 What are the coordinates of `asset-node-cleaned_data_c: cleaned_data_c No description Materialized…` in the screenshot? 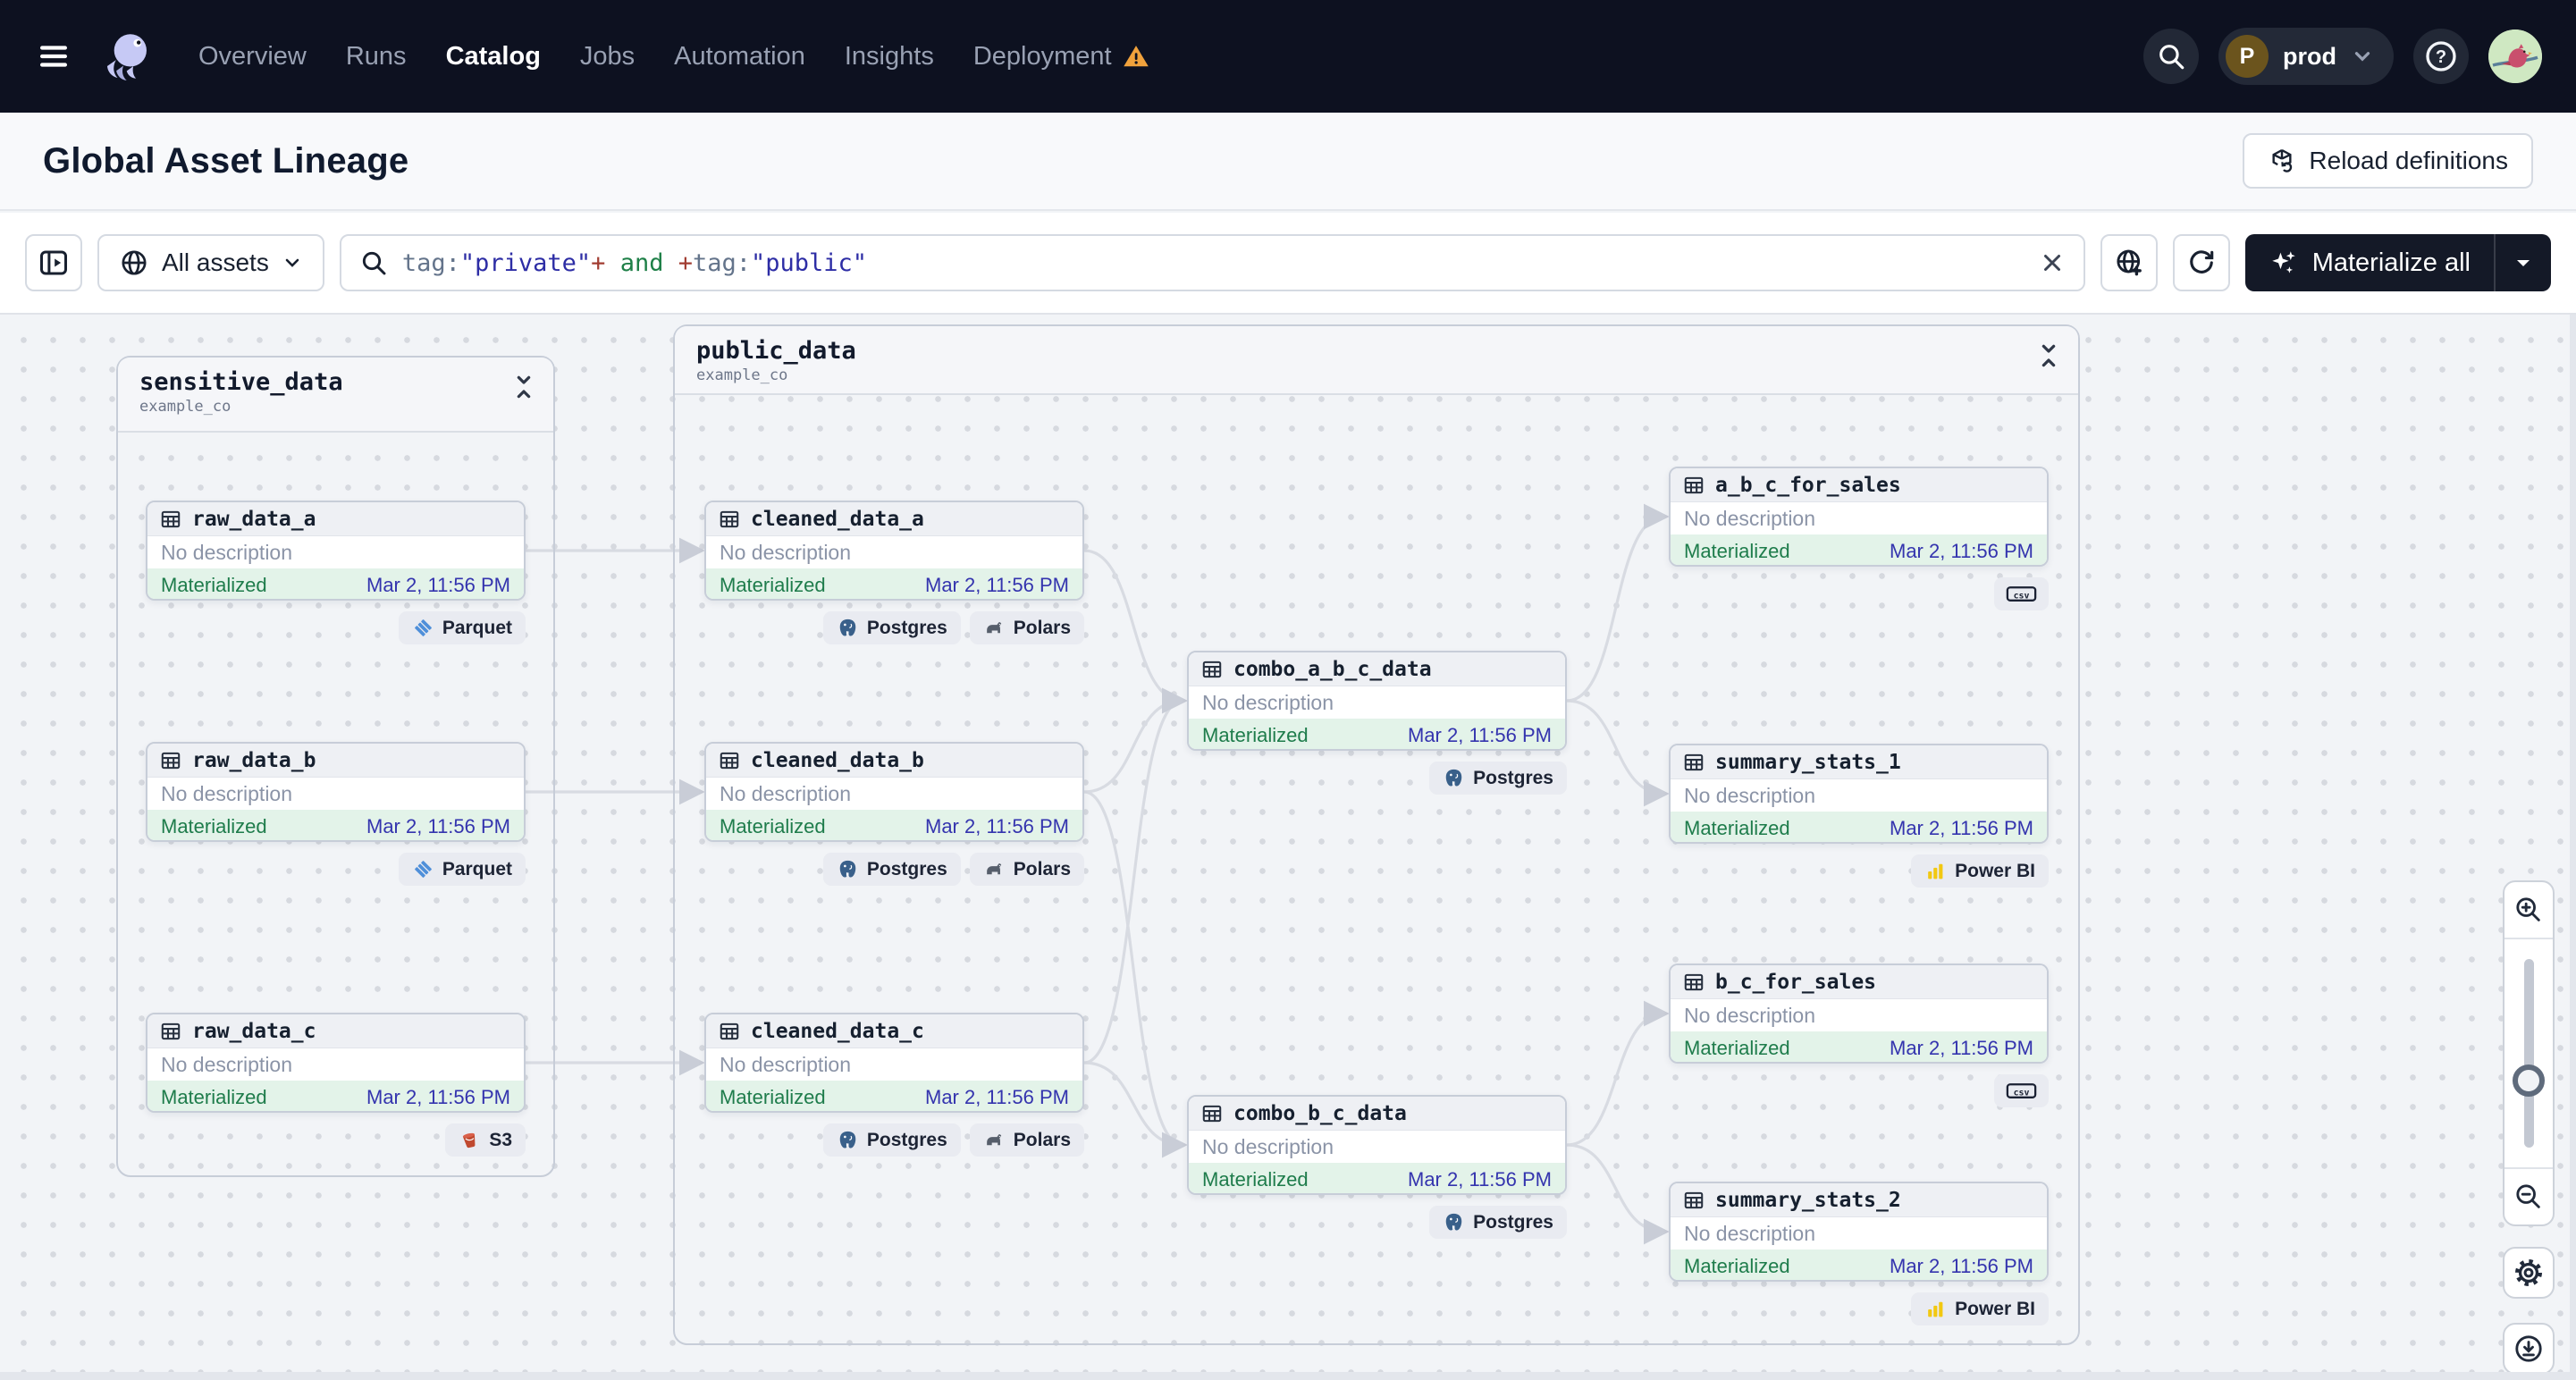 It's located at (894, 1063).